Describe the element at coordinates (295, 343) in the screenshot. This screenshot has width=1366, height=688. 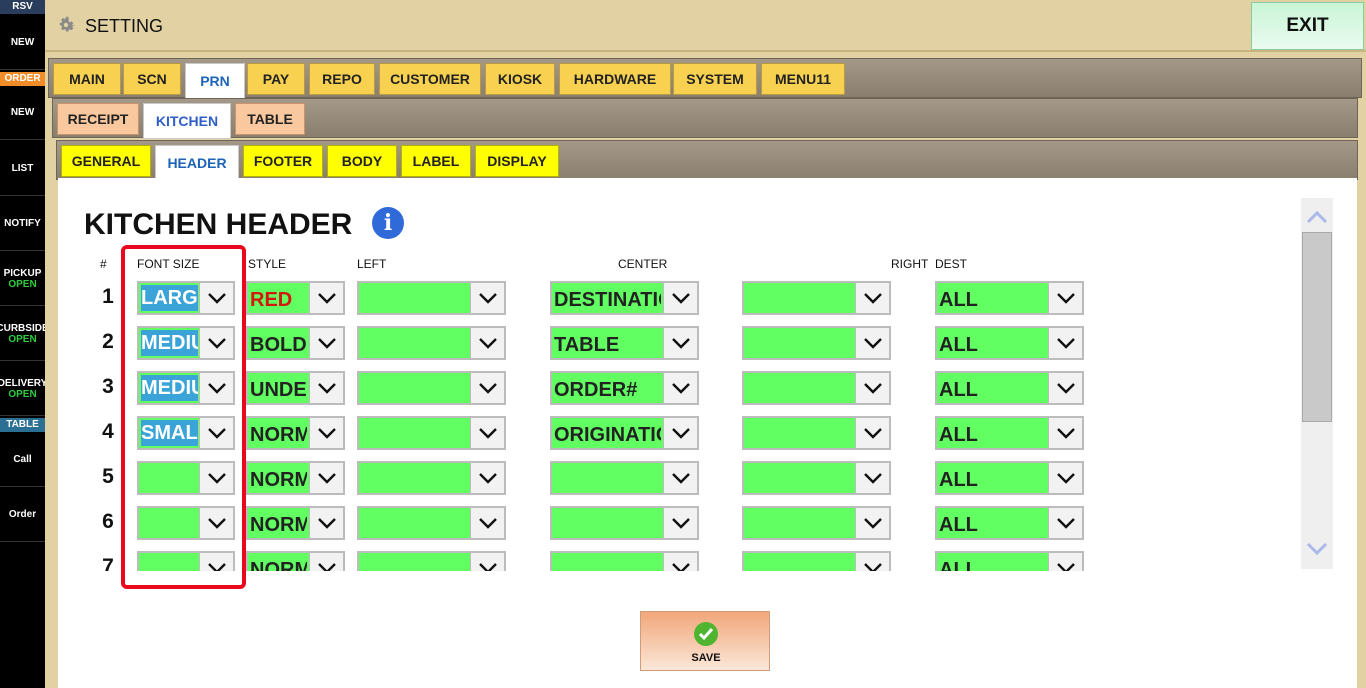
I see `style-dropdown: BOLD` at that location.